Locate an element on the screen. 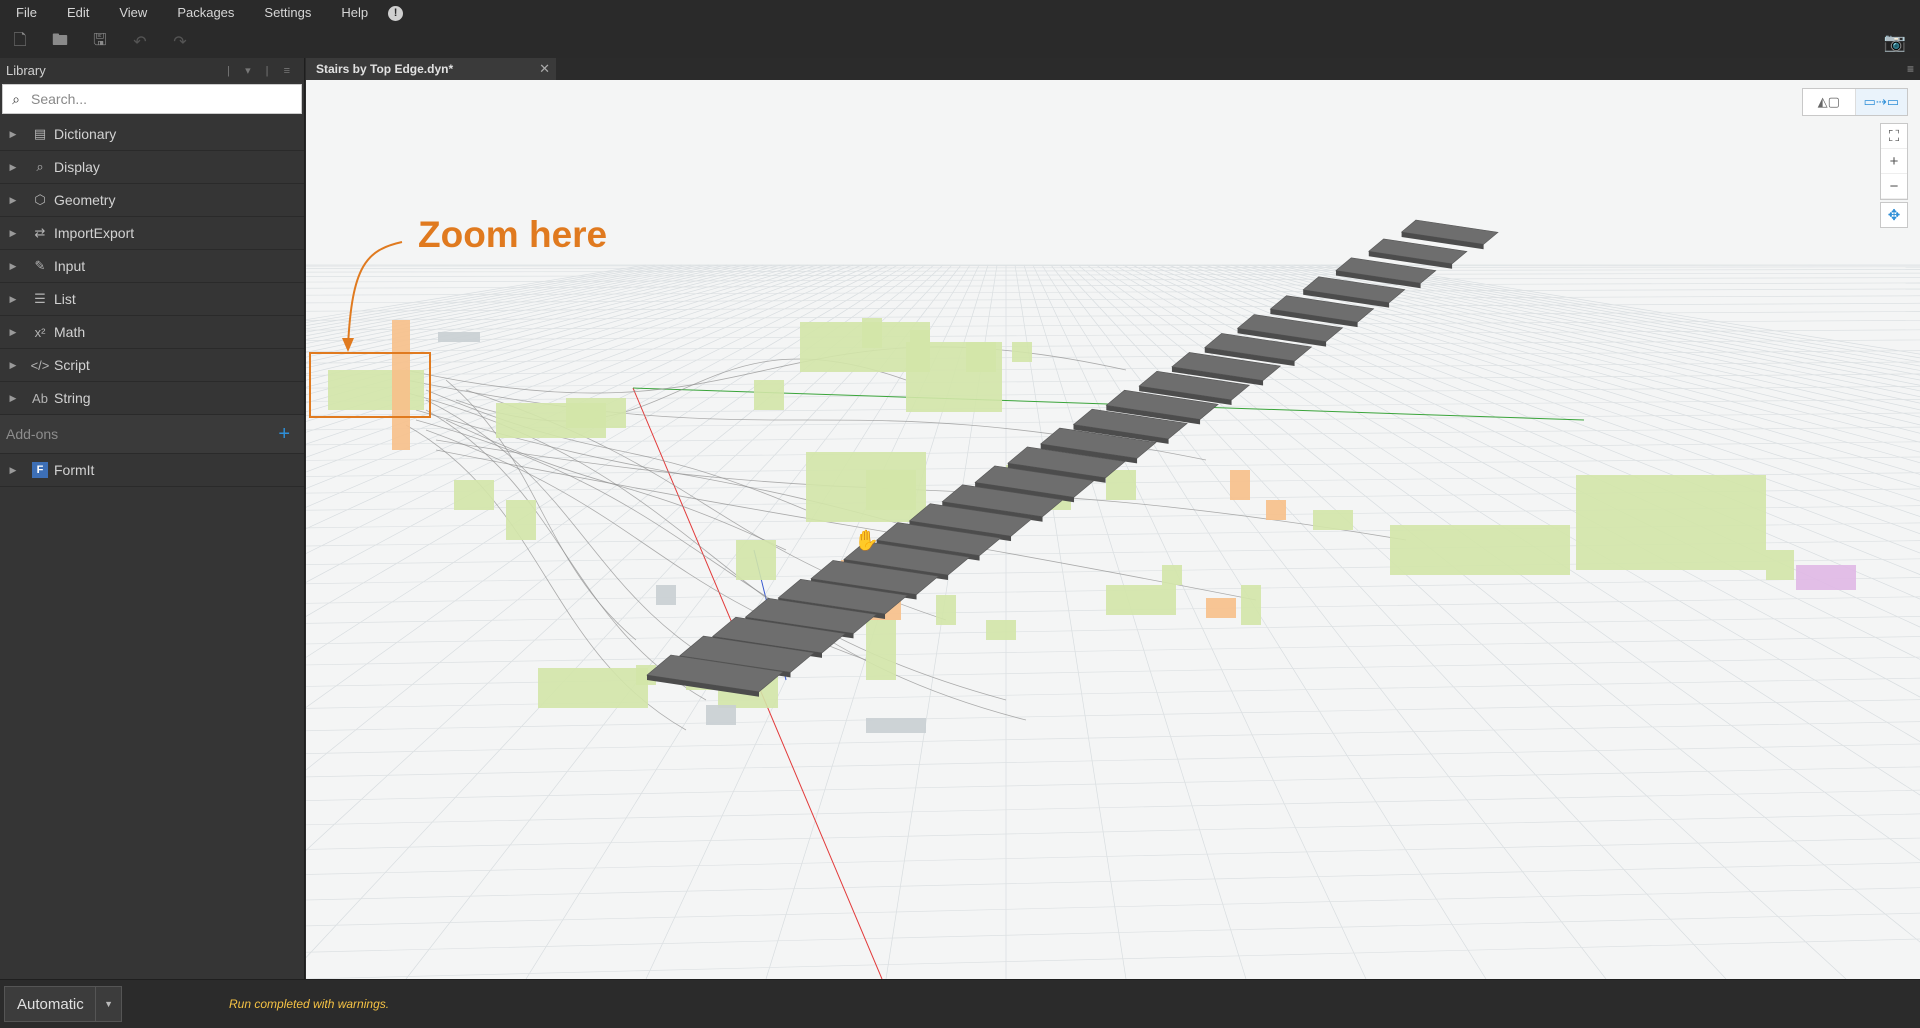 This screenshot has width=1920, height=1028. menu-settings: Settings is located at coordinates (286, 13).